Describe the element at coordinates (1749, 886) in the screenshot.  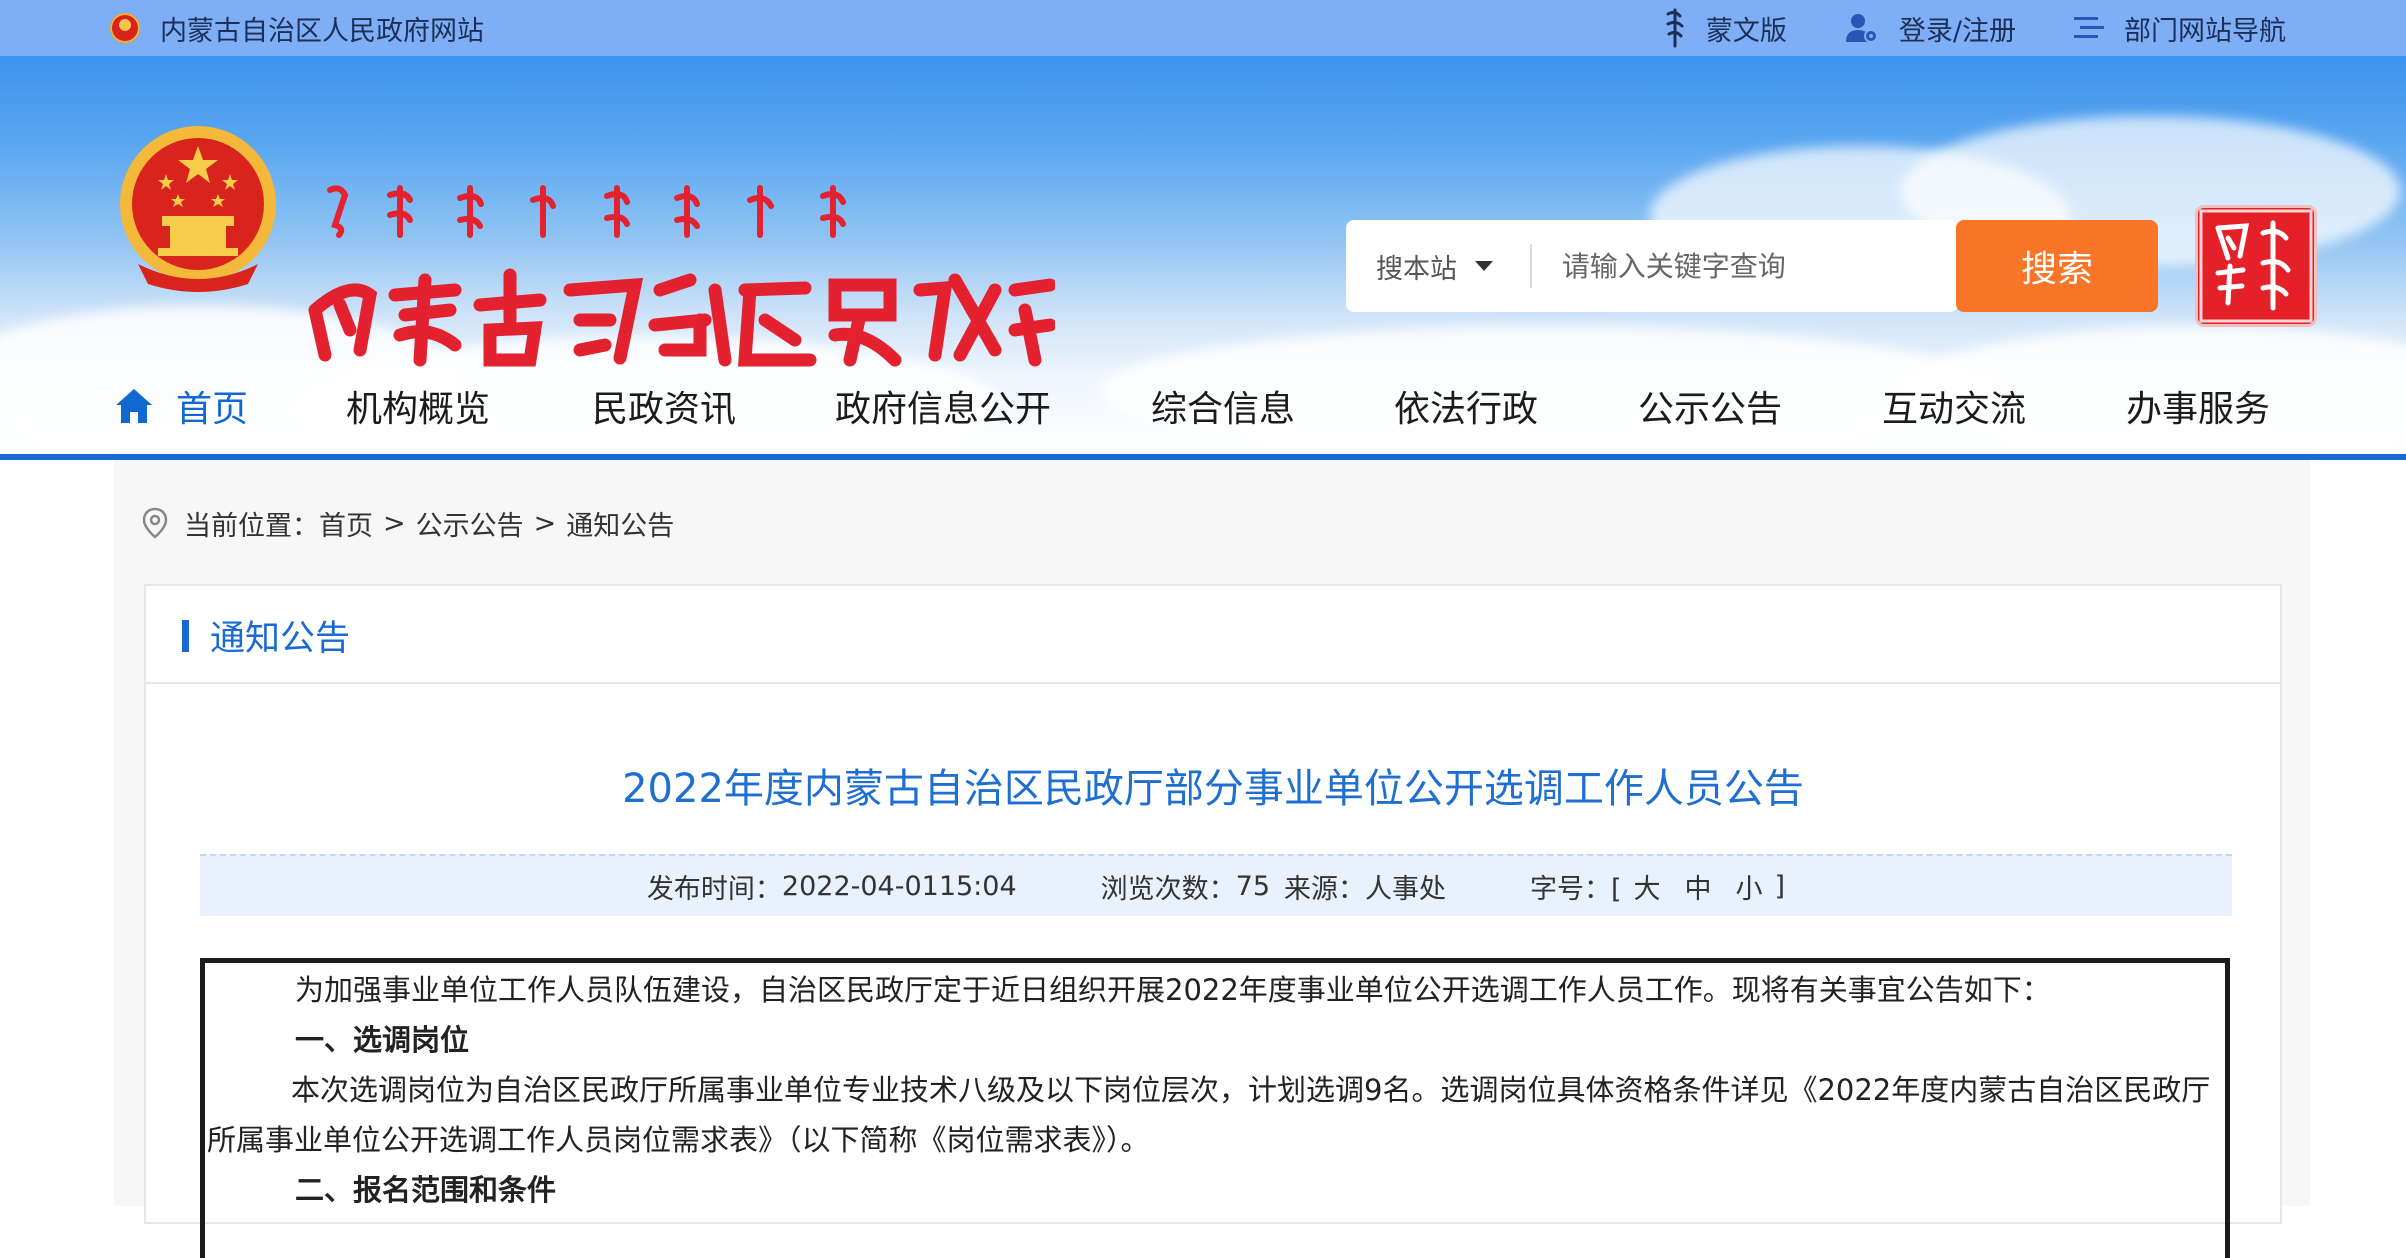
I see `font-size-small-button: 小` at that location.